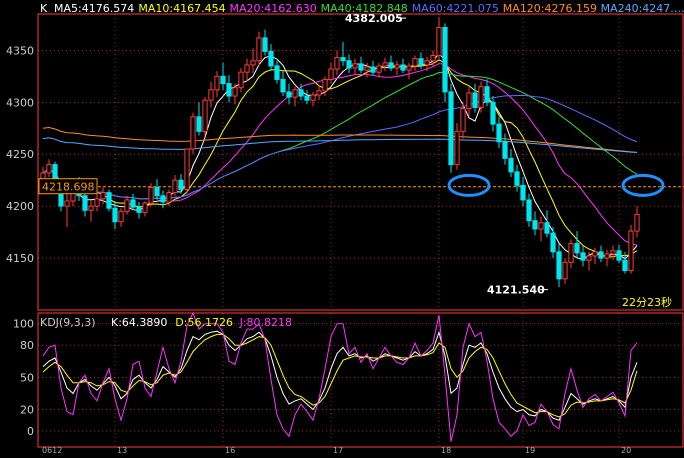 This screenshot has width=684, height=458. Describe the element at coordinates (20, 50) in the screenshot. I see `price-y-tick: 4350` at that location.